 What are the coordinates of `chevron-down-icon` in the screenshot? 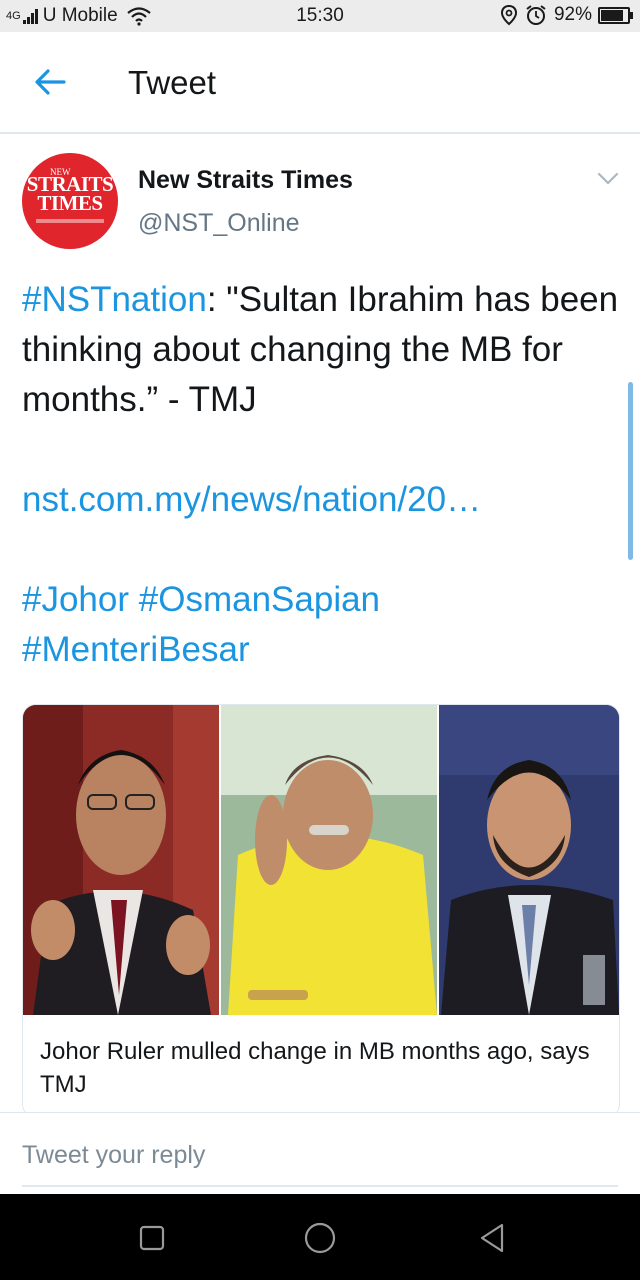 It's located at (608, 179).